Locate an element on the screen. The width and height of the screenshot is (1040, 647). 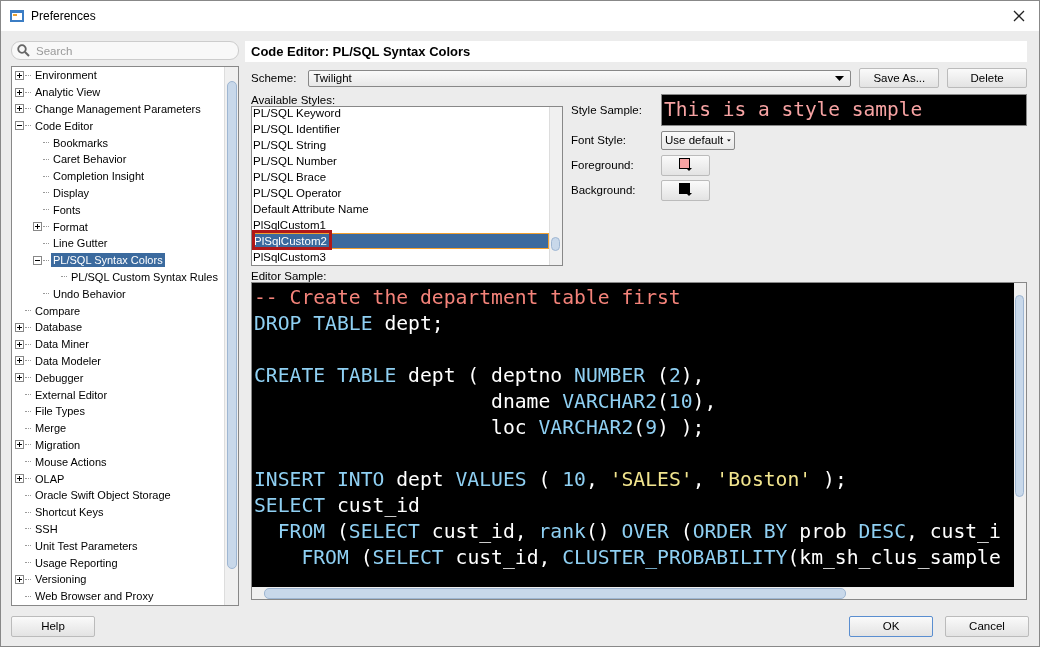
tree-item: Line Gutter is located at coordinates (80, 243).